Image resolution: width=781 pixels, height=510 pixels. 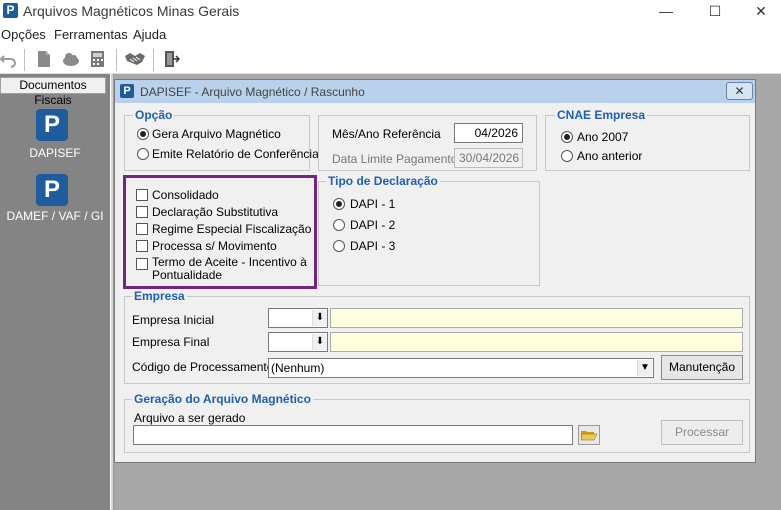 I want to click on menu-opcoes: Opções, so click(x=23, y=34).